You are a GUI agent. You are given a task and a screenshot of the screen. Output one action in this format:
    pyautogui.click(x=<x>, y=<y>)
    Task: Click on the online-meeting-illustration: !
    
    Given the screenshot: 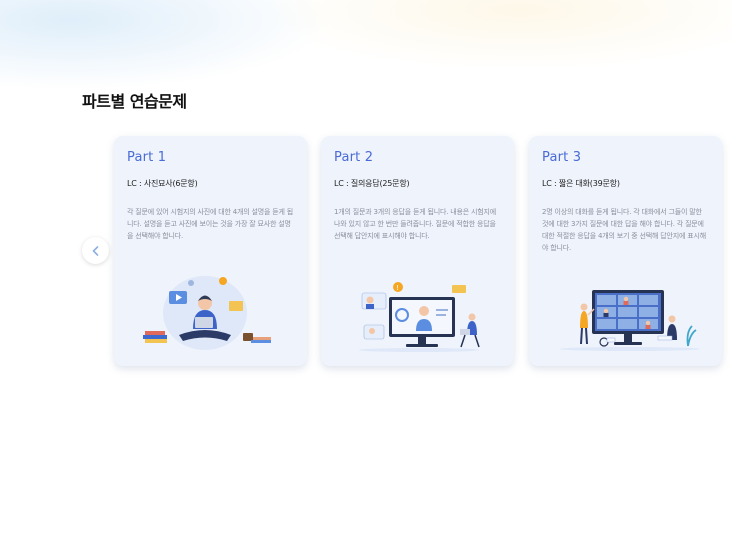 What is the action you would take?
    pyautogui.click(x=419, y=317)
    